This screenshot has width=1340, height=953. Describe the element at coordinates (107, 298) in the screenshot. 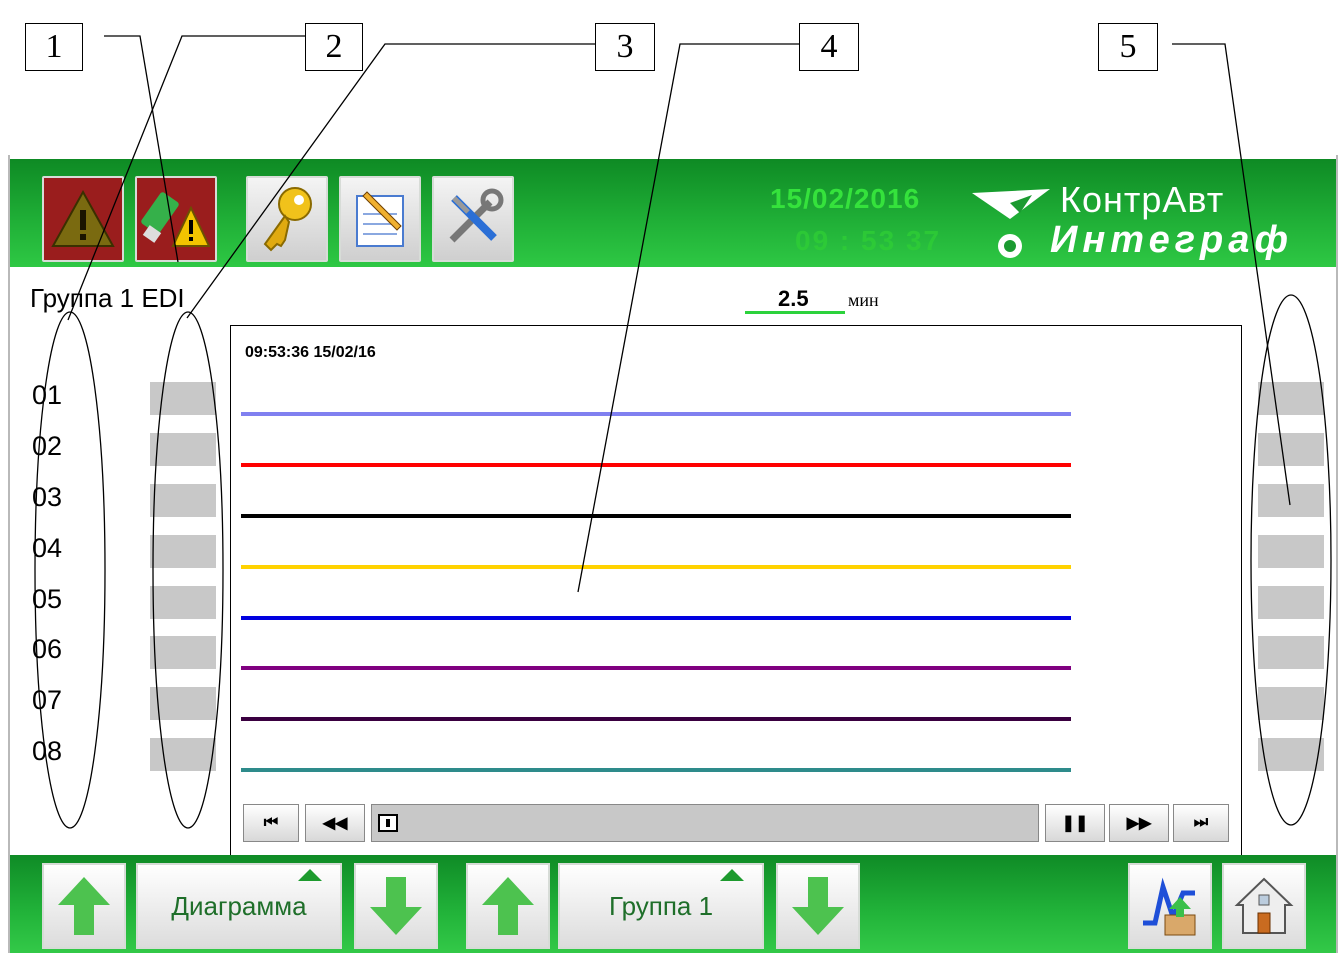

I see `group-title: Группа 1 EDI` at that location.